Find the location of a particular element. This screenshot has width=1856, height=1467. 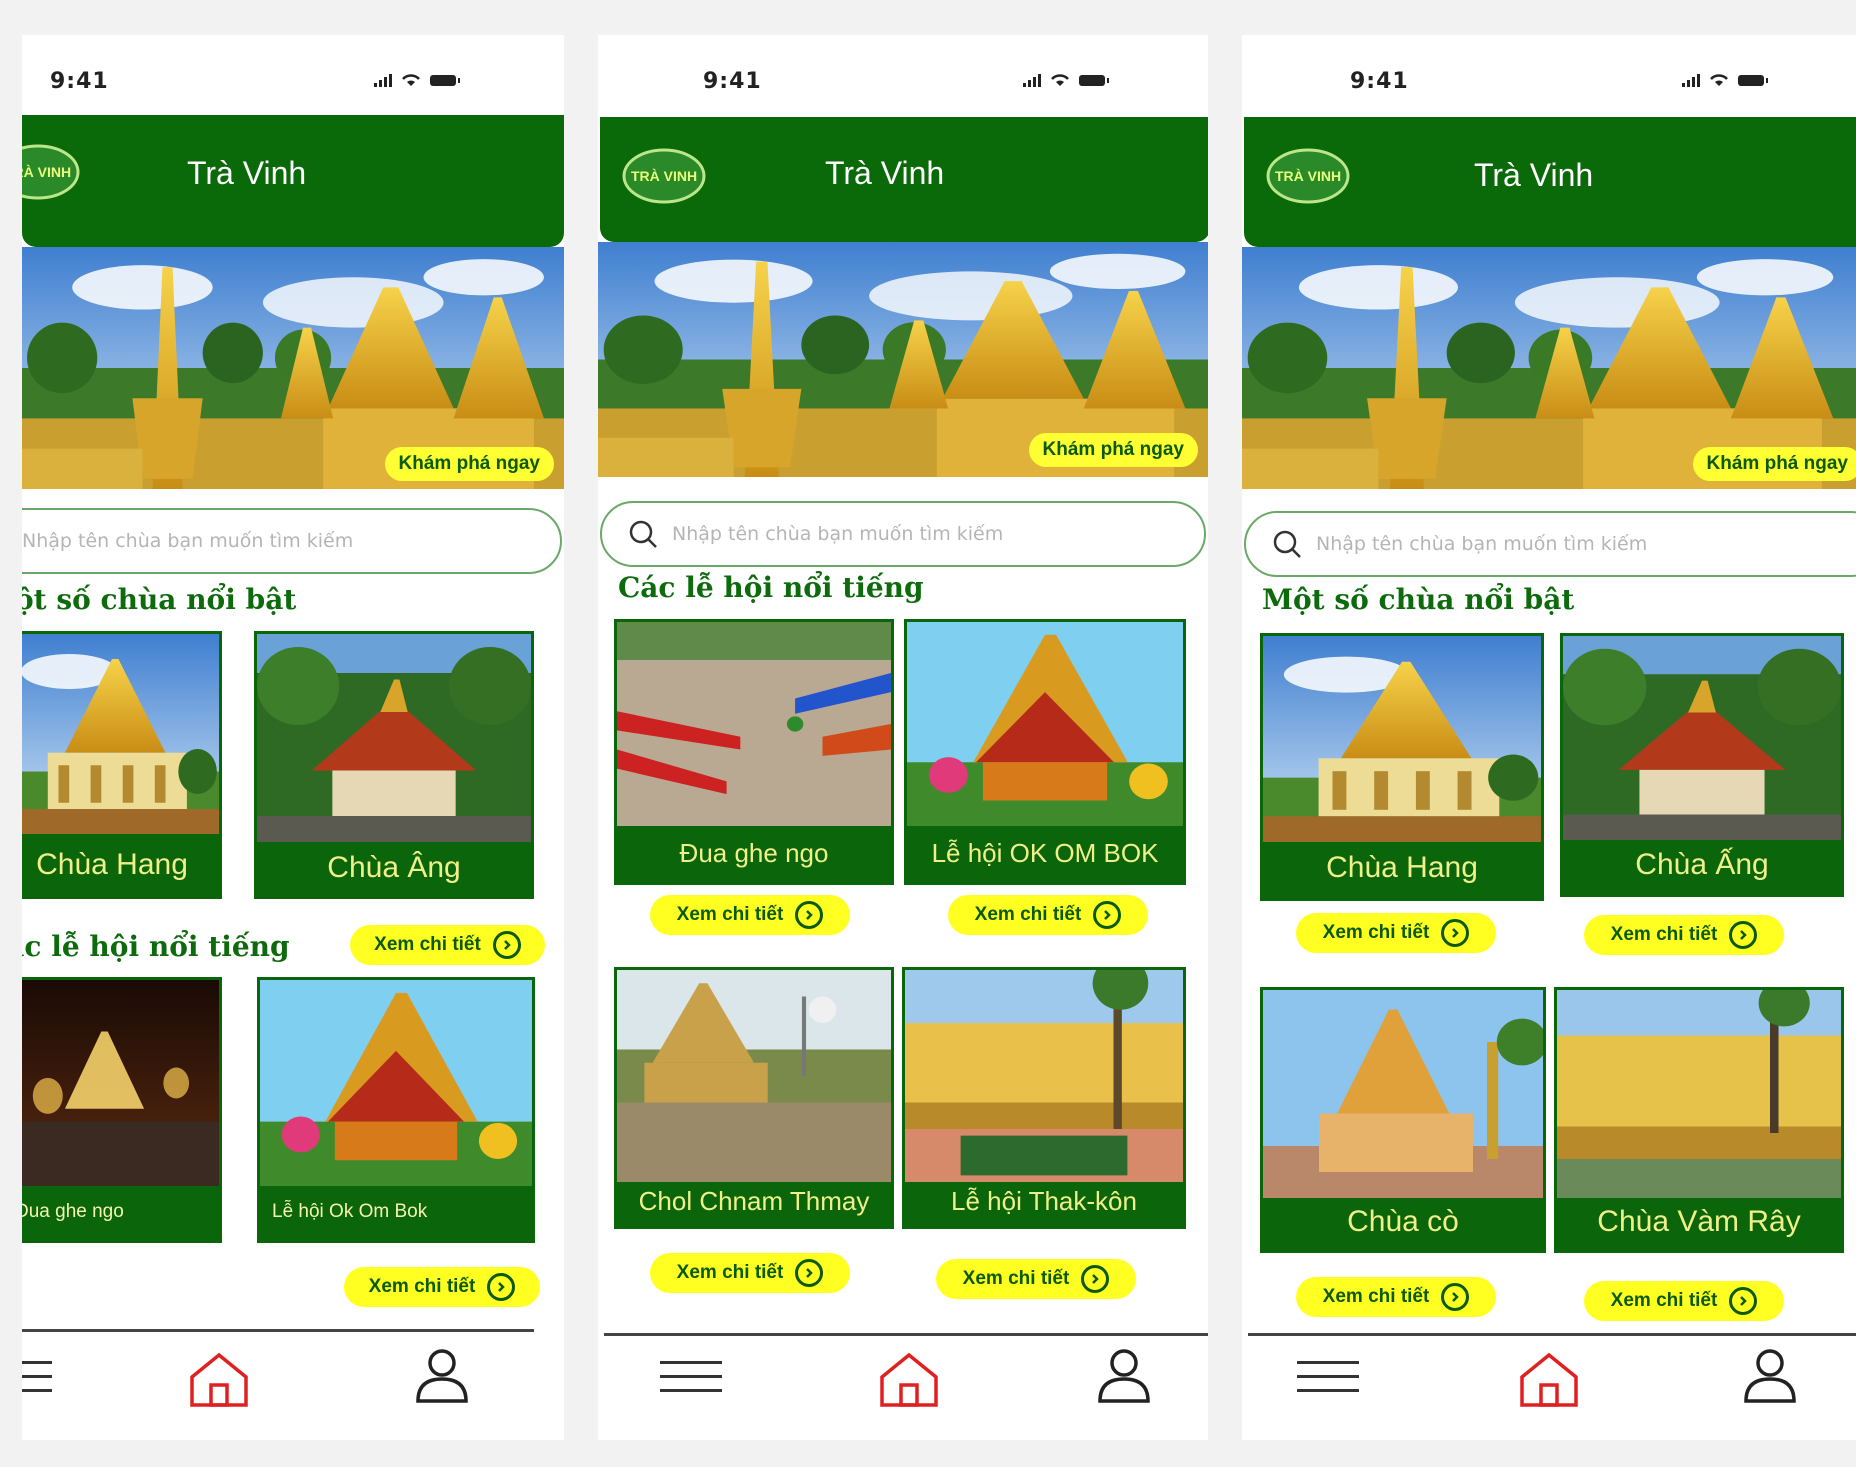

temple-card: Chùa Âng is located at coordinates (394, 765).